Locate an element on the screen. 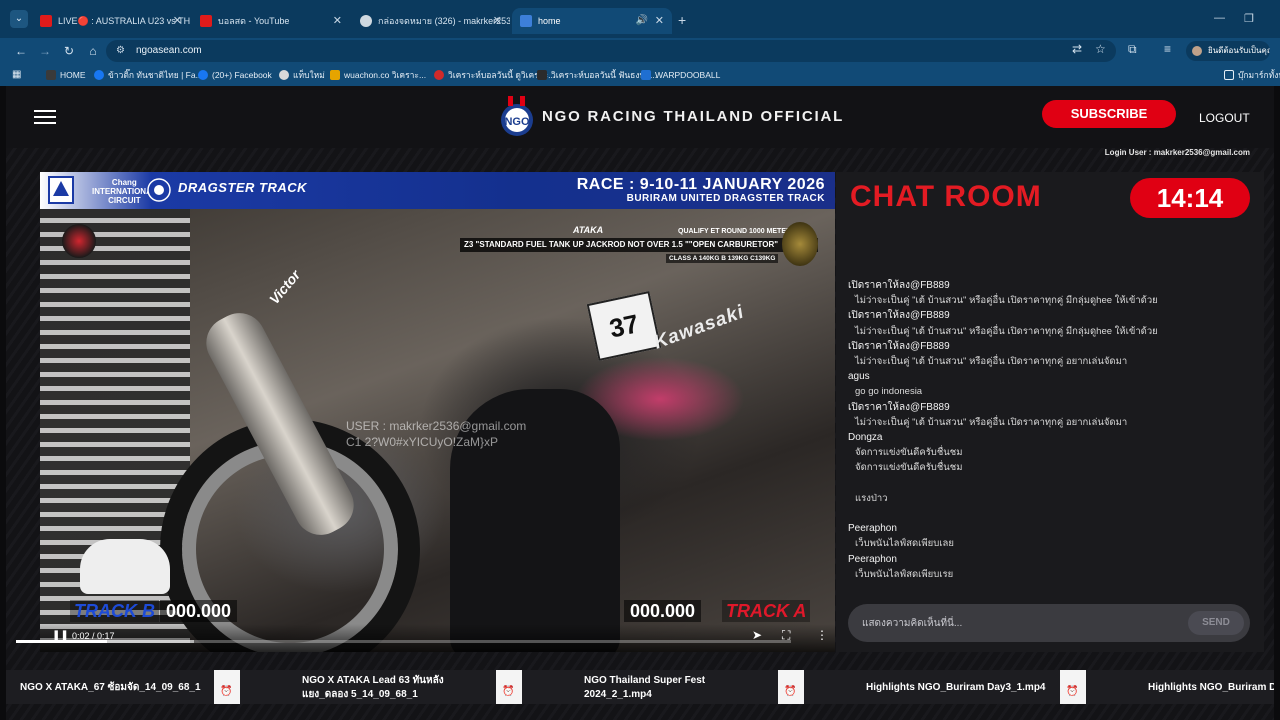 Image resolution: width=1280 pixels, height=720 pixels. mail-icon is located at coordinates (366, 21).